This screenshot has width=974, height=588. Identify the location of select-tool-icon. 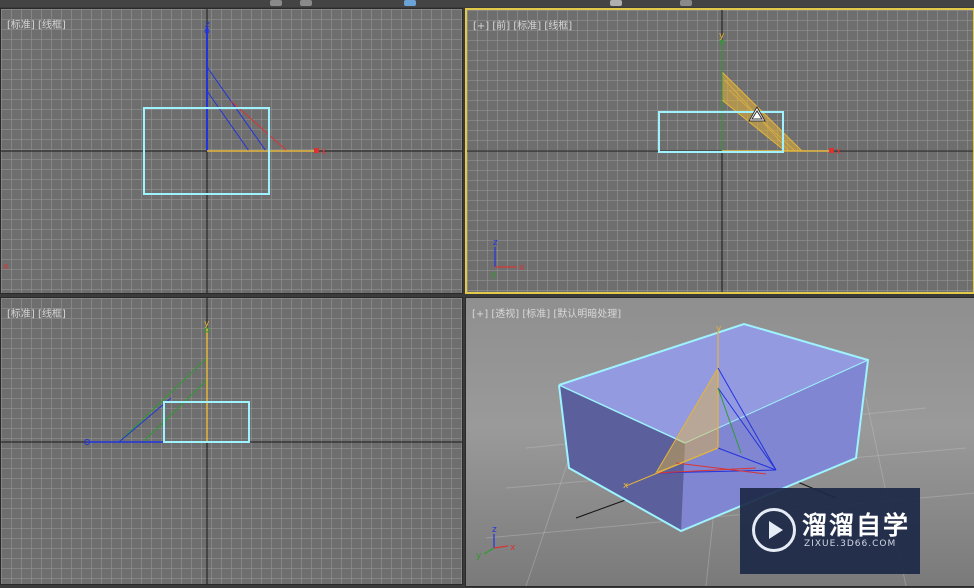
(410, 3).